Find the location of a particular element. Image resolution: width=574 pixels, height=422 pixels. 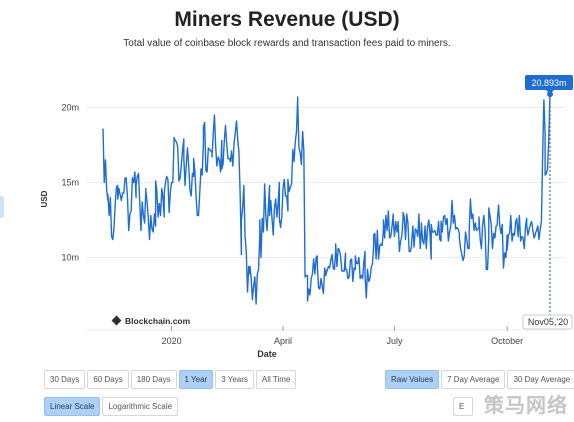

scale-buttons: Linear Scale Logarithmic Scale is located at coordinates (112, 406).